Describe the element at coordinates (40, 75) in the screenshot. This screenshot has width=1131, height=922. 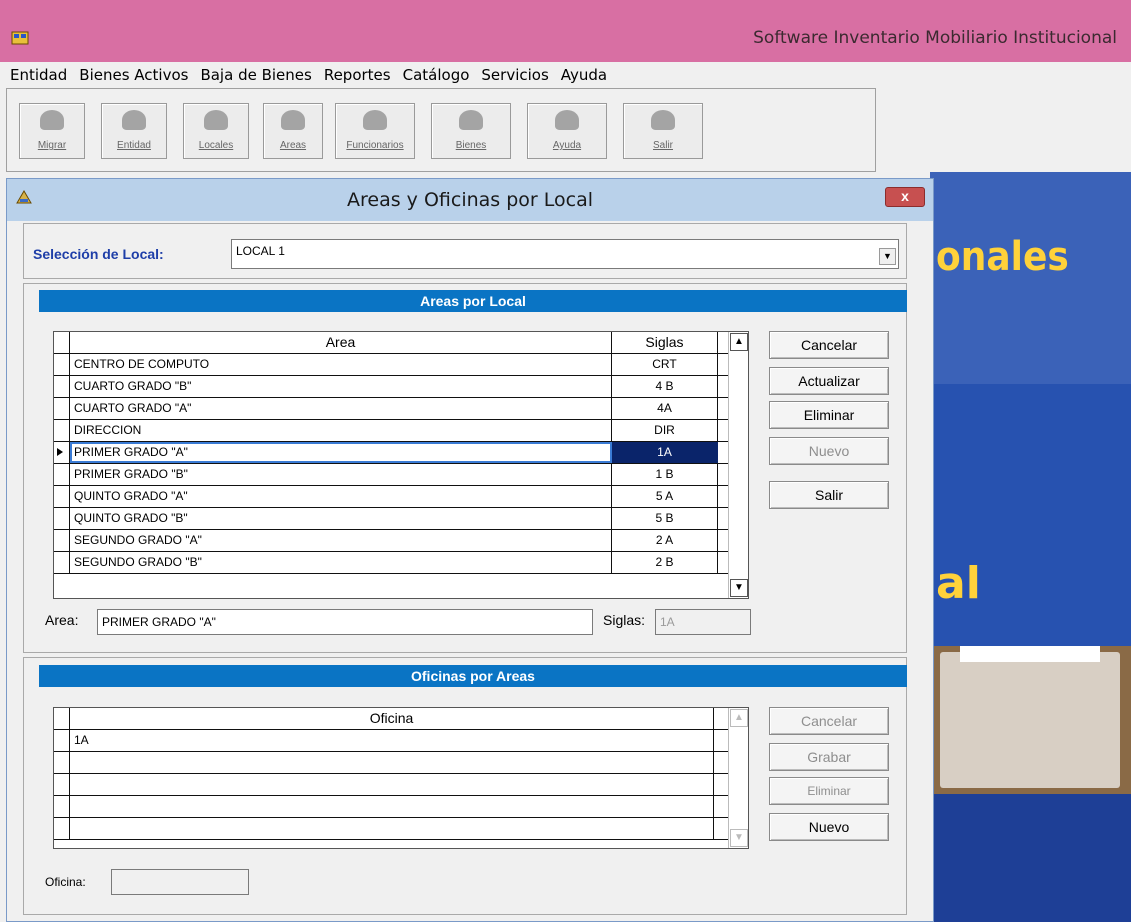
I see `menu-entidad: Entidad` at that location.